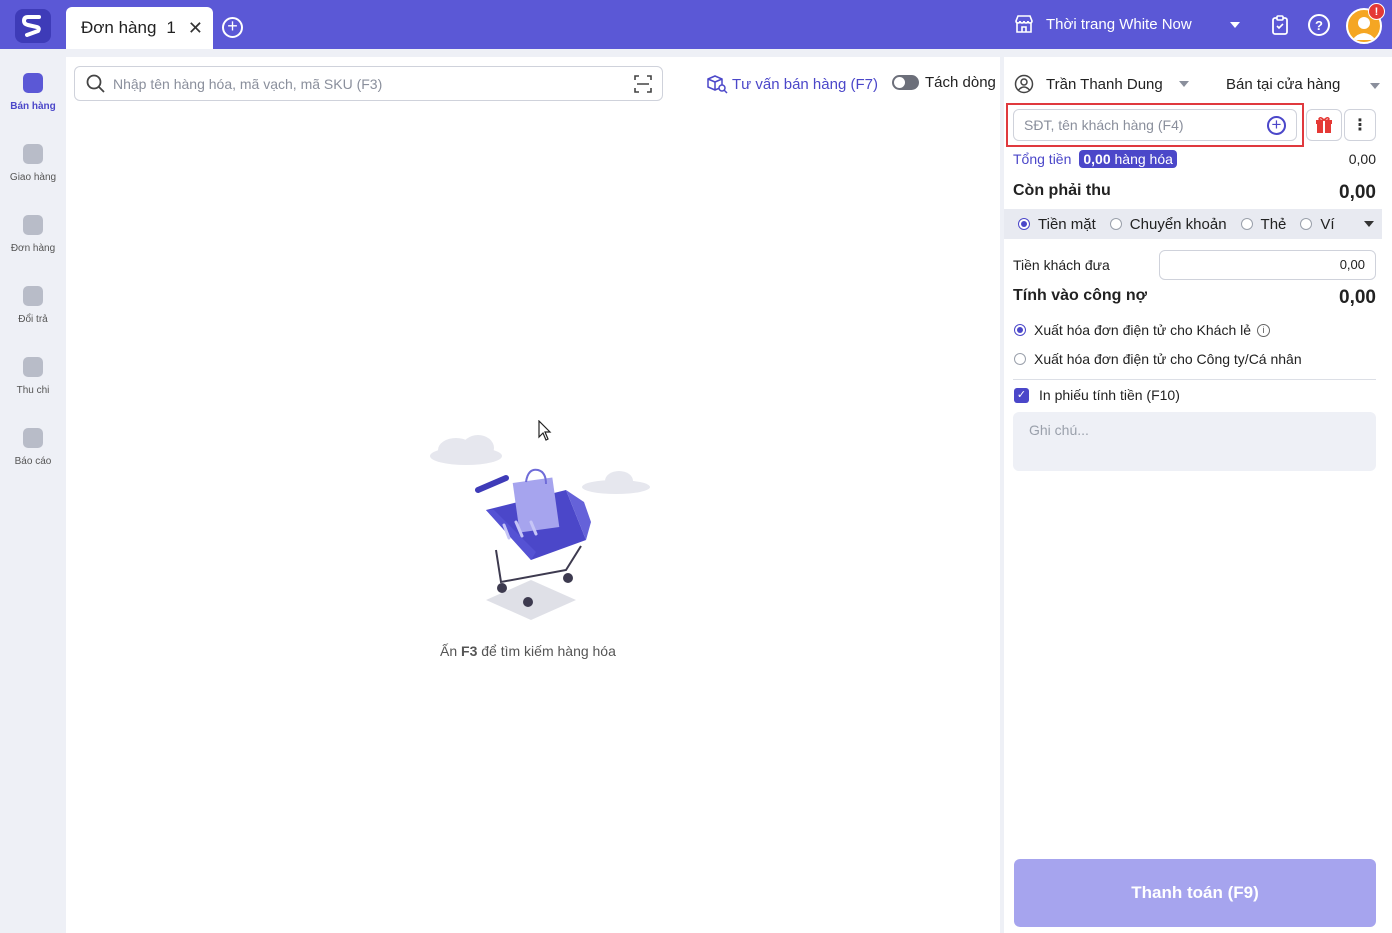  Describe the element at coordinates (546, 651) in the screenshot. I see `empty-hint-suffix: để tìm kiếm hàng hóa` at that location.